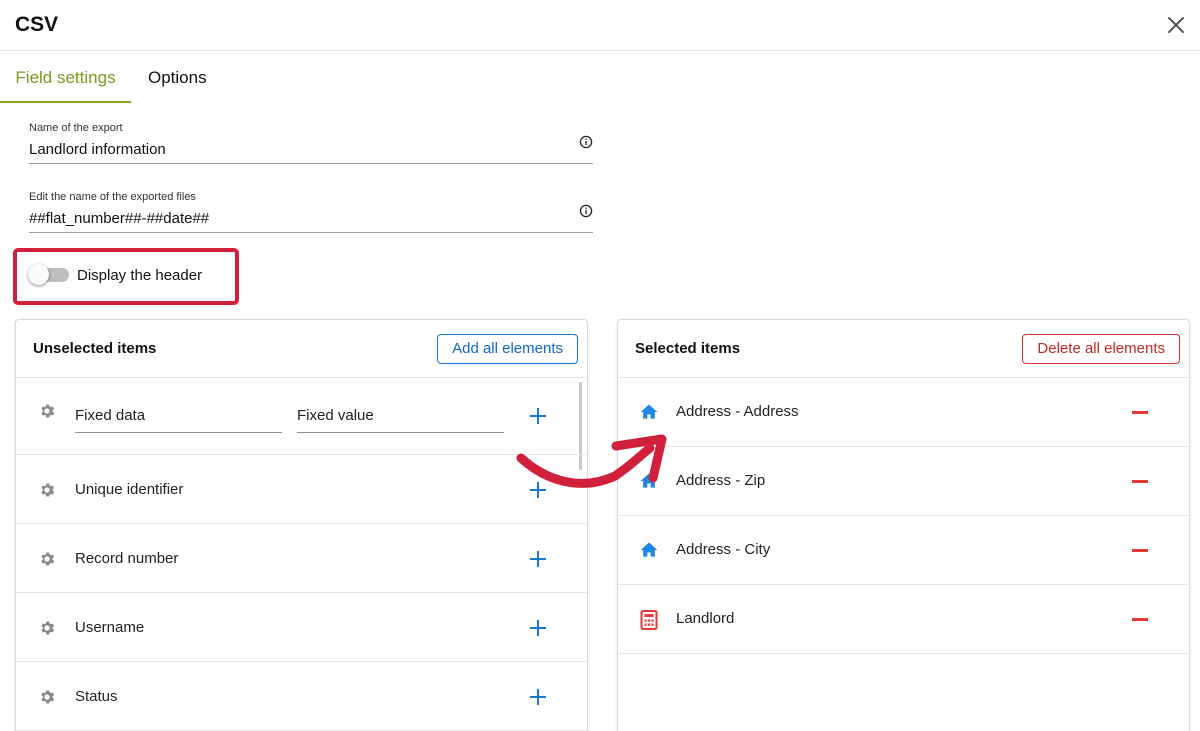 Image resolution: width=1200 pixels, height=731 pixels. Describe the element at coordinates (507, 349) in the screenshot. I see `add-all-elements-button: Add all elements` at that location.